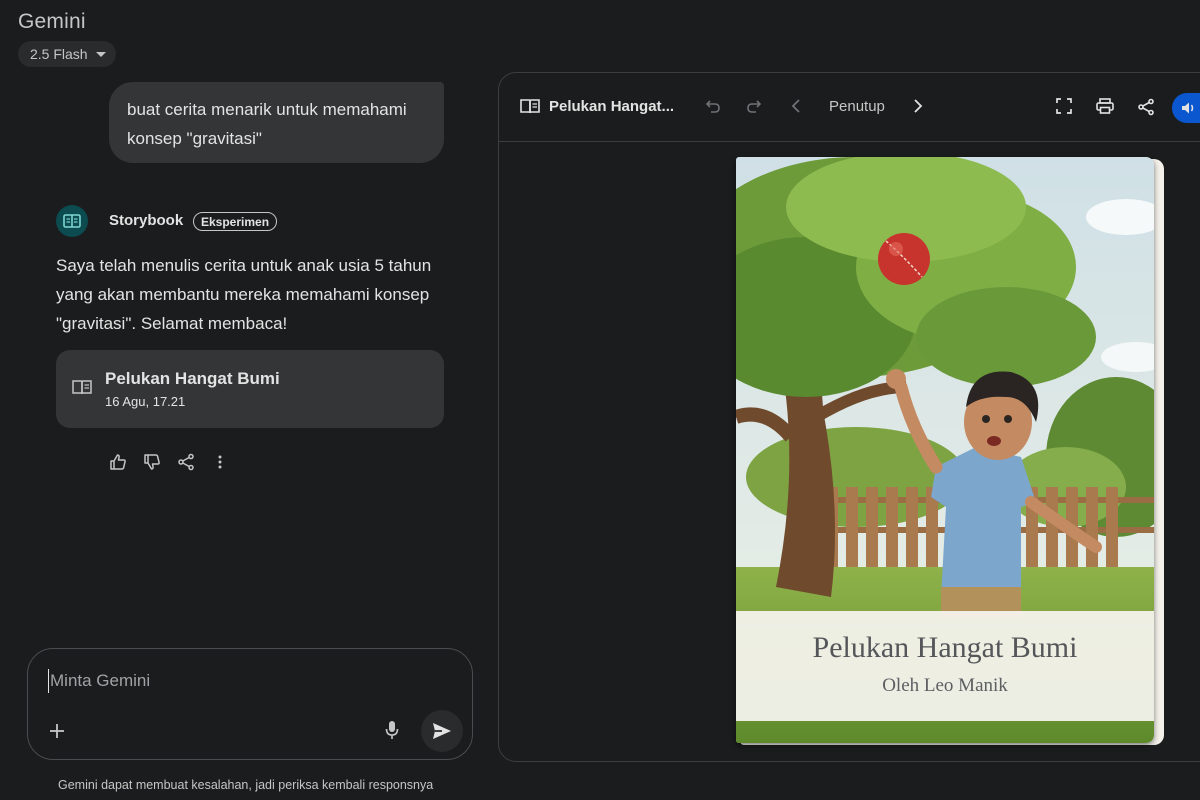  I want to click on thumb-up-icon, so click(118, 462).